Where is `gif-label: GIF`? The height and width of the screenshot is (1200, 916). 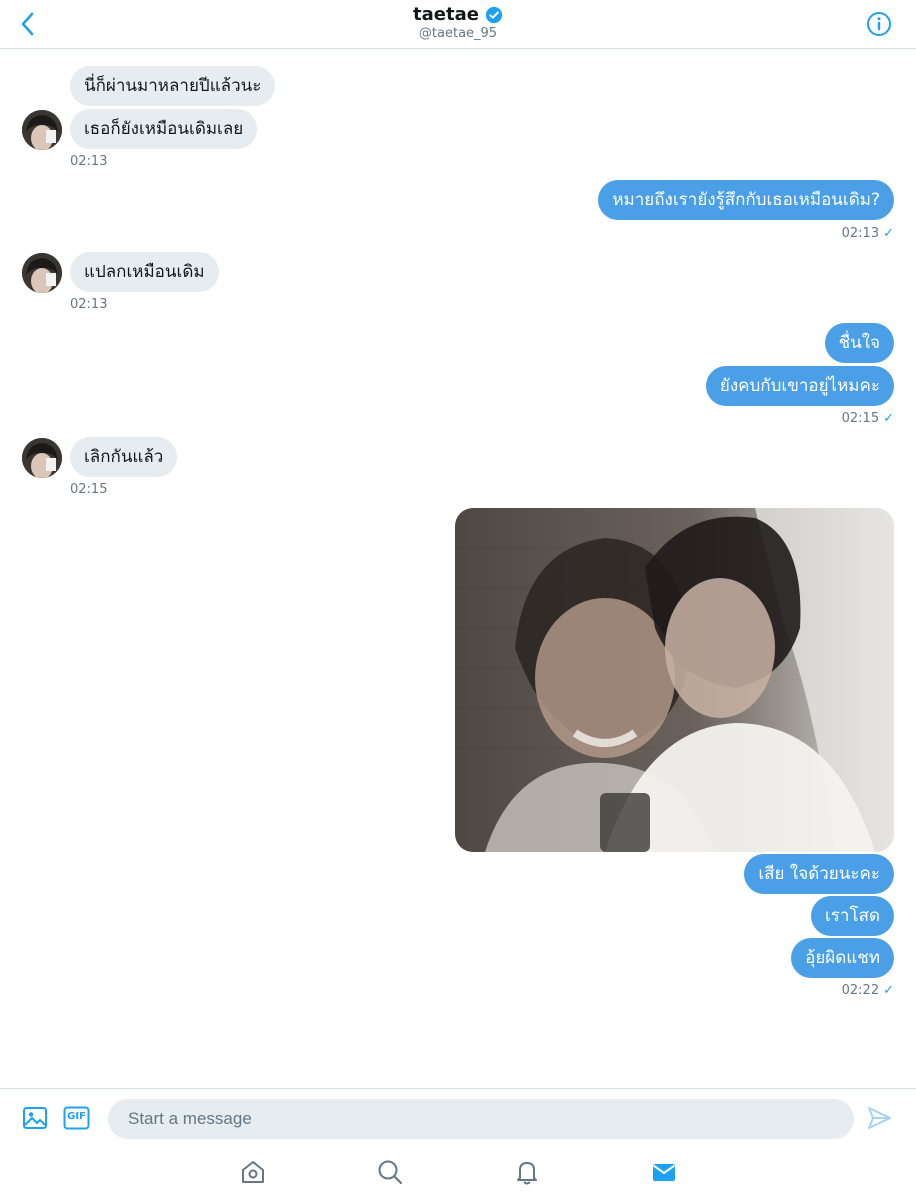
gif-label: GIF is located at coordinates (76, 1116).